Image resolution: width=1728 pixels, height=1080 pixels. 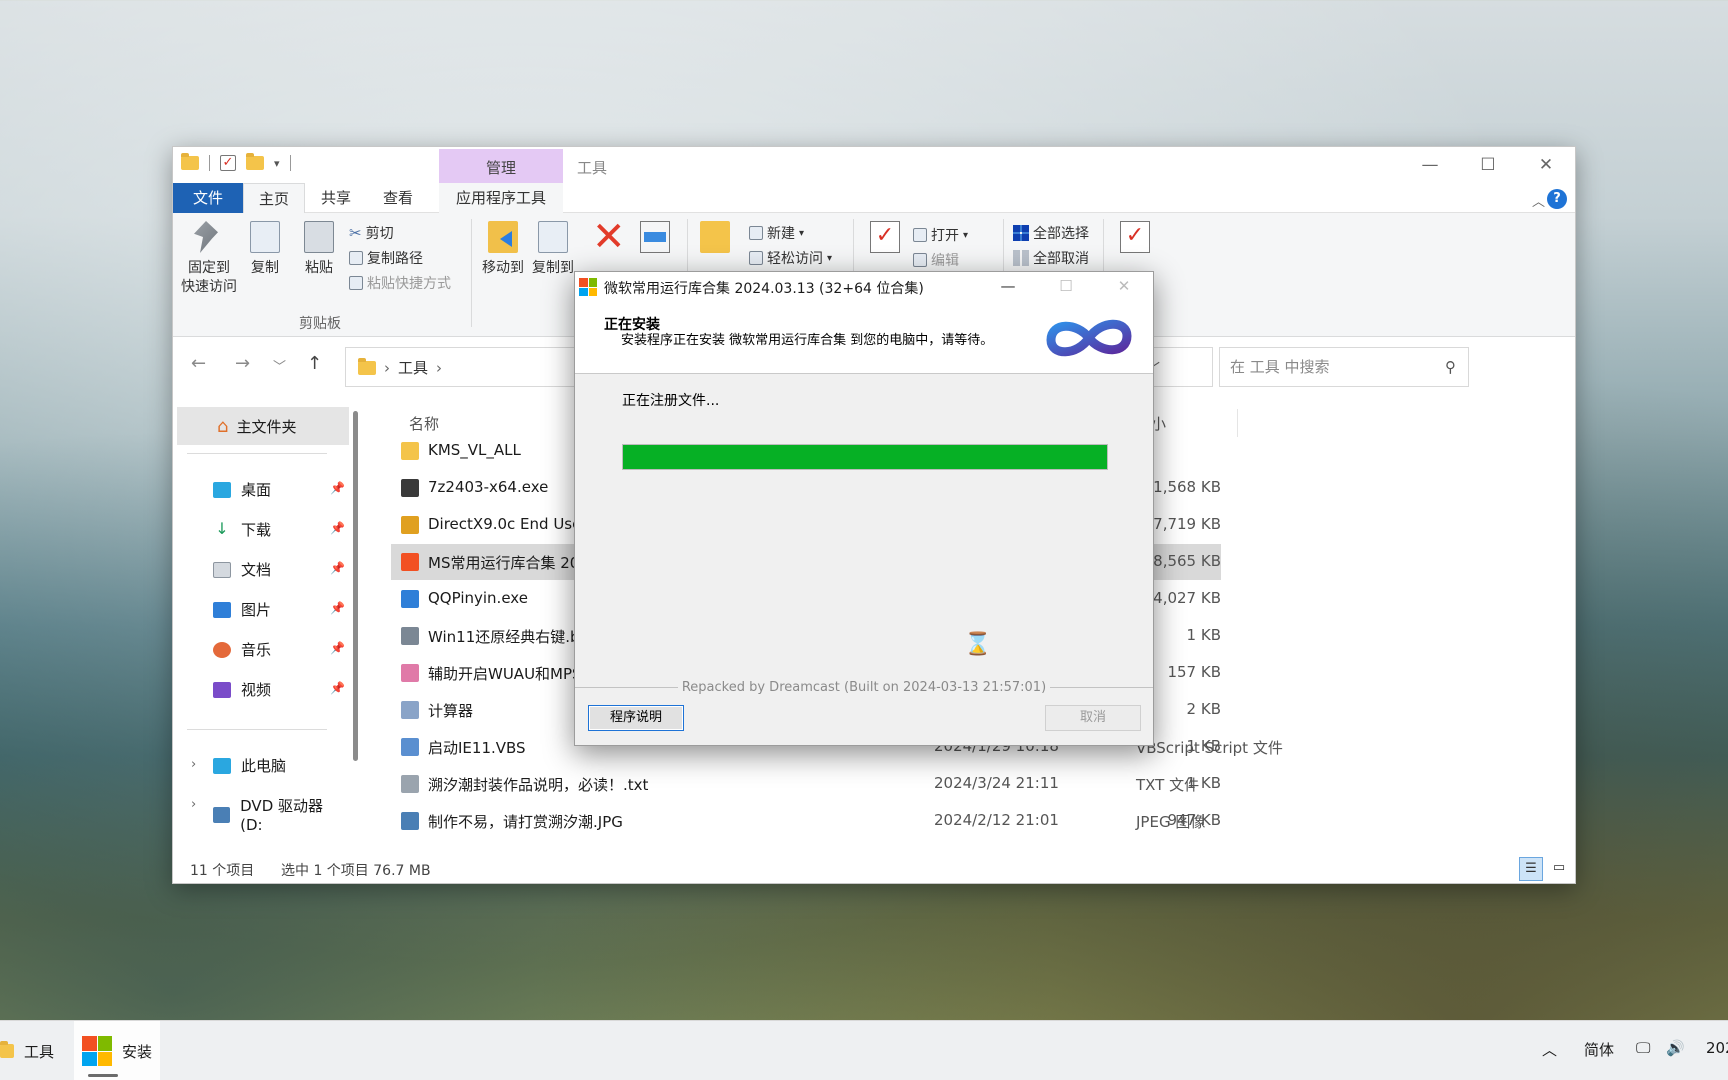 What do you see at coordinates (553, 249) in the screenshot?
I see `copy-to-button: 复制到` at bounding box center [553, 249].